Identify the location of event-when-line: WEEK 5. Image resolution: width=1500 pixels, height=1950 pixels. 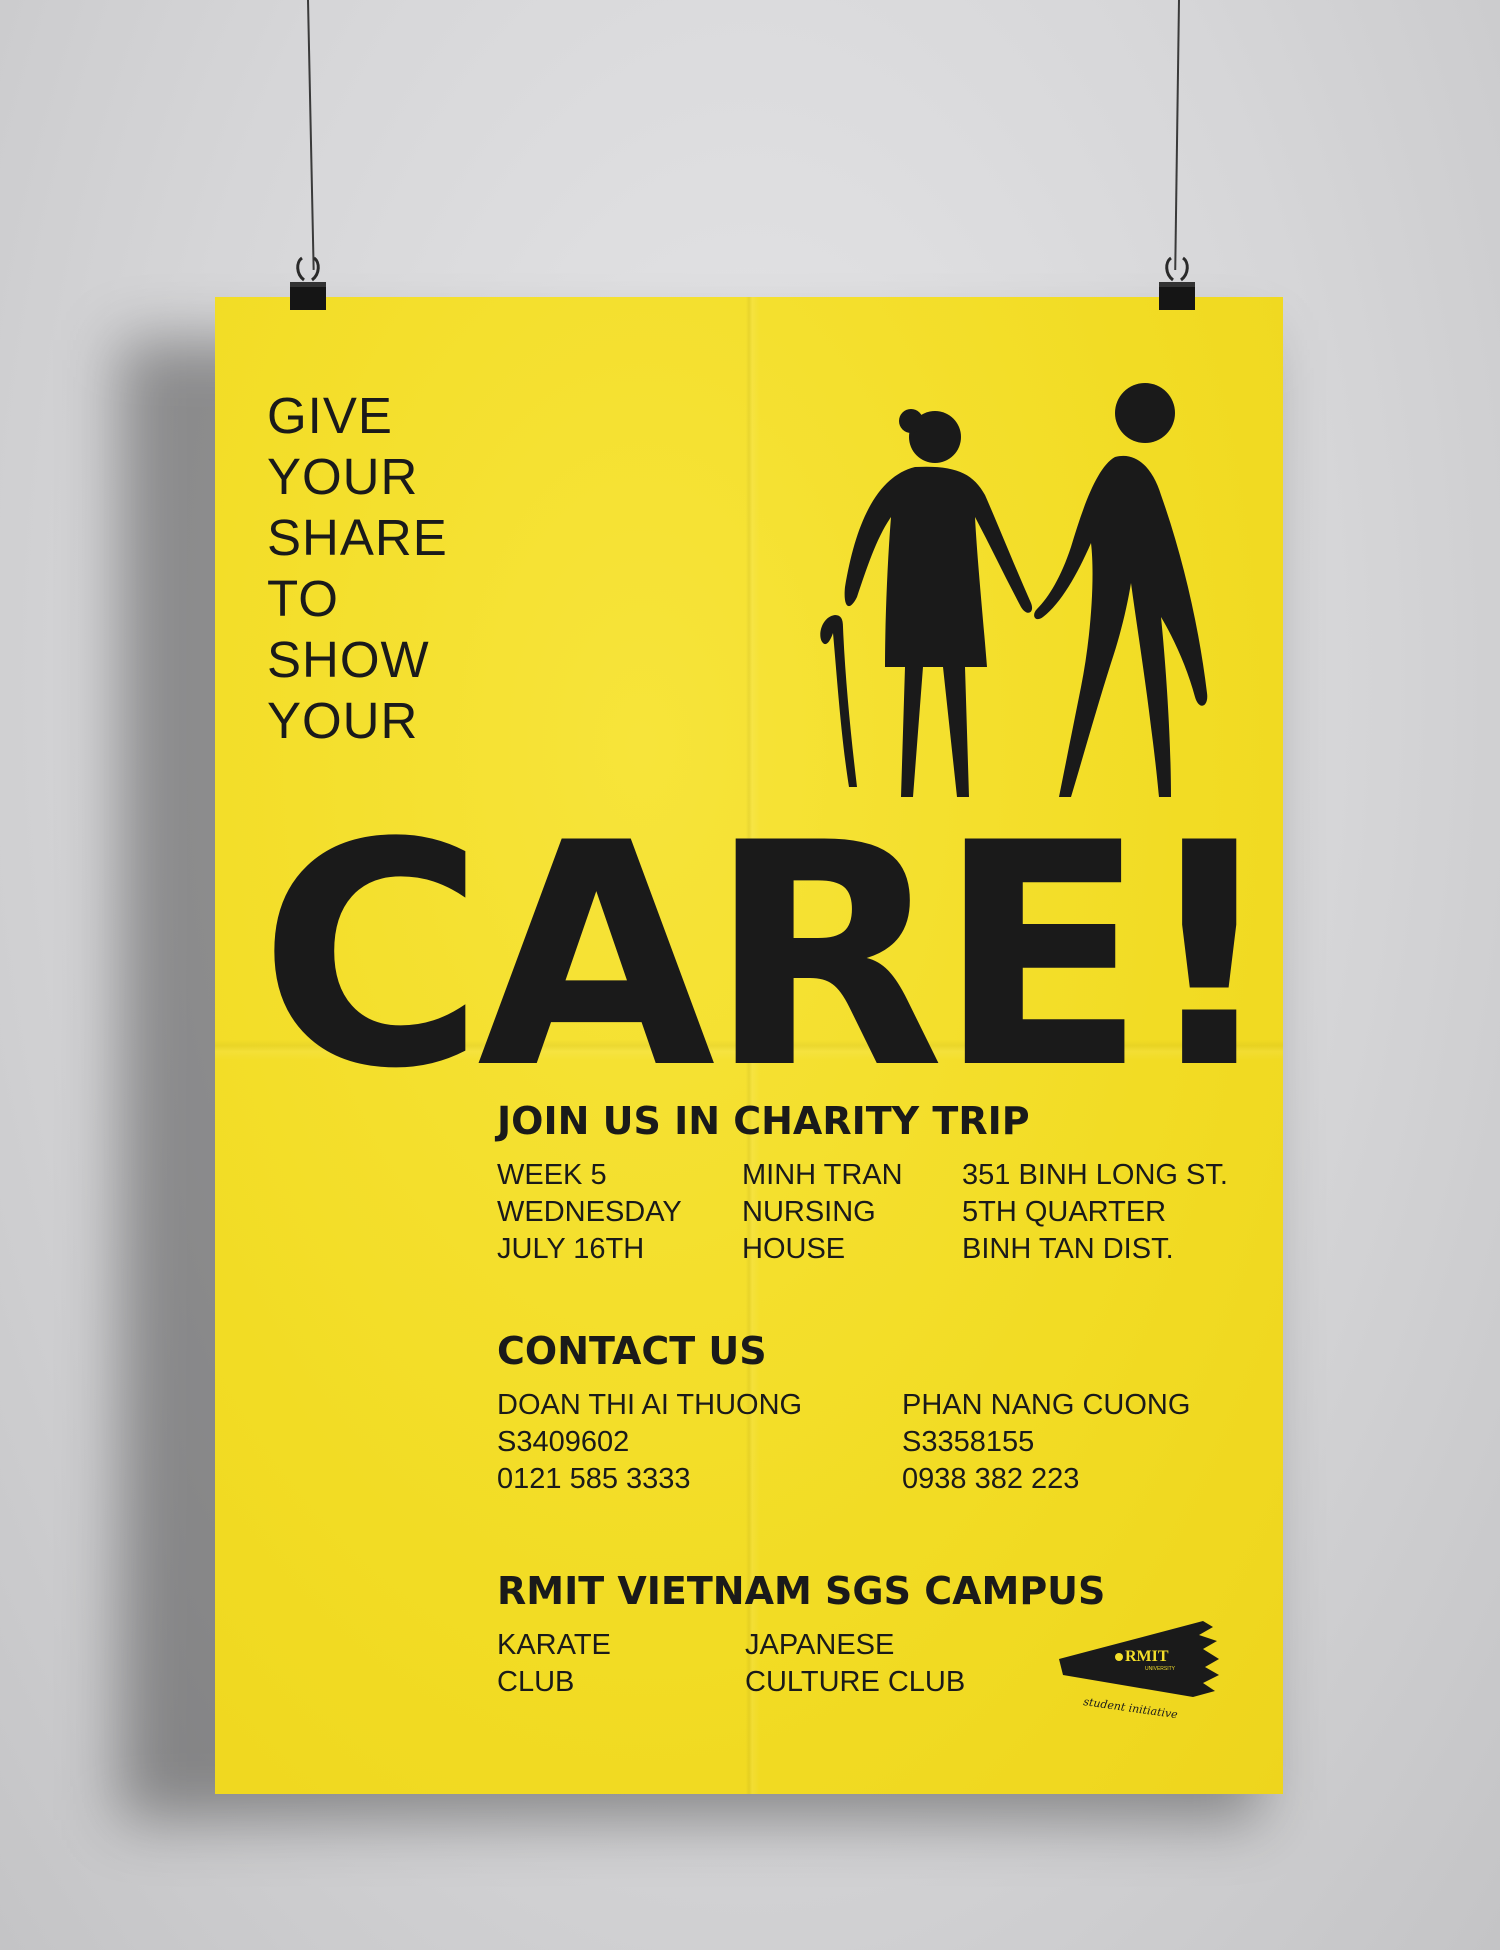
(552, 1175).